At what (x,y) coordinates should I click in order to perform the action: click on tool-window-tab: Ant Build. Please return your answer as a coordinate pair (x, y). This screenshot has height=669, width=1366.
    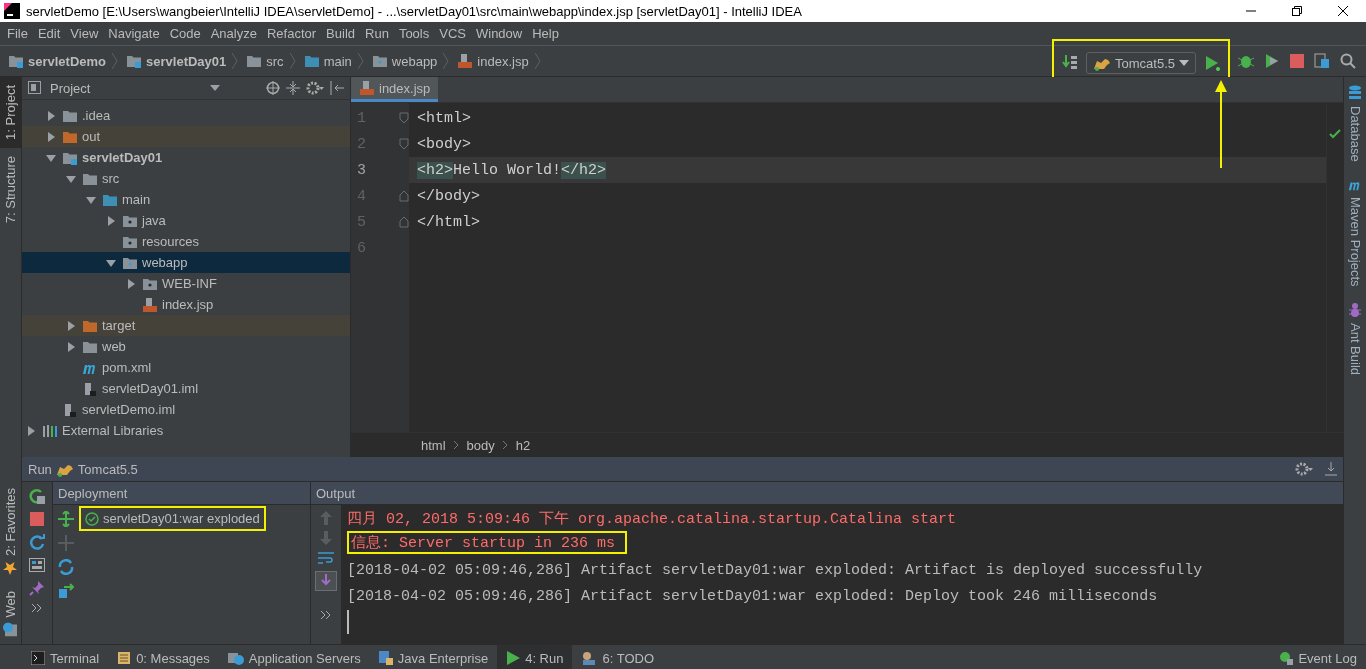
    Looking at the image, I should click on (1355, 339).